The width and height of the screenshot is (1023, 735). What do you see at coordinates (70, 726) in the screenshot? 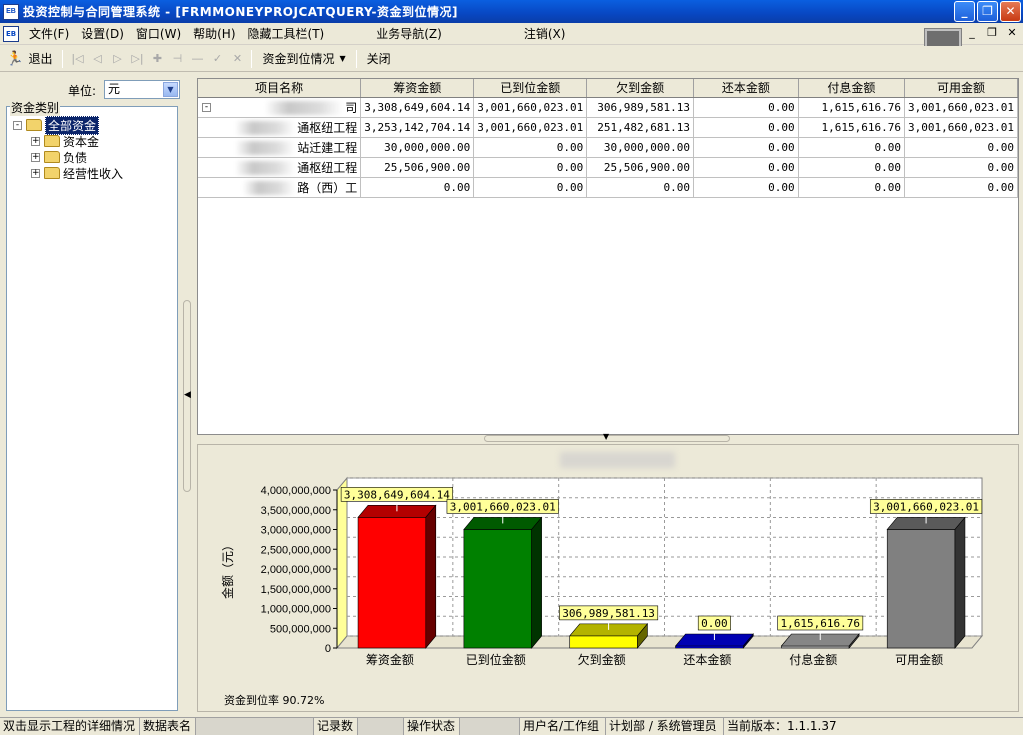
I see `status-hint: 双击显示工程的详细情况` at bounding box center [70, 726].